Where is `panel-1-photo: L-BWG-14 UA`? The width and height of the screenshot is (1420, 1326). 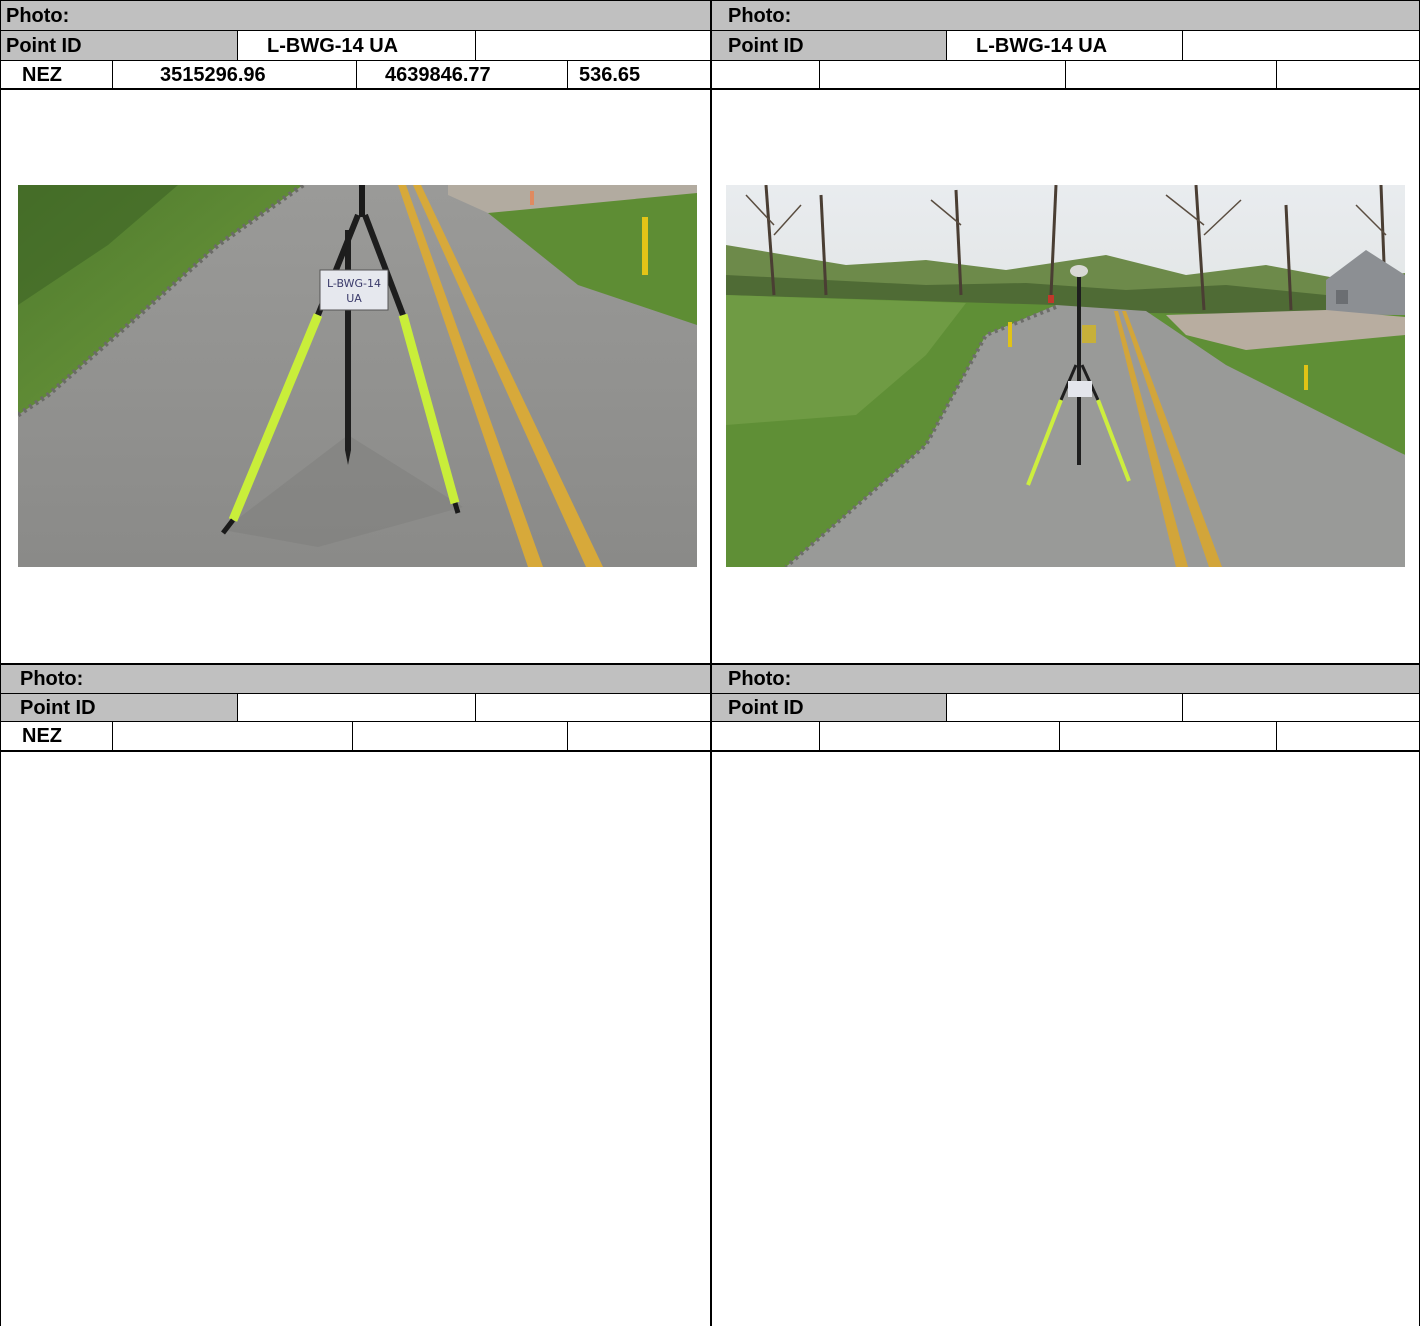 panel-1-photo: L-BWG-14 UA is located at coordinates (357, 376).